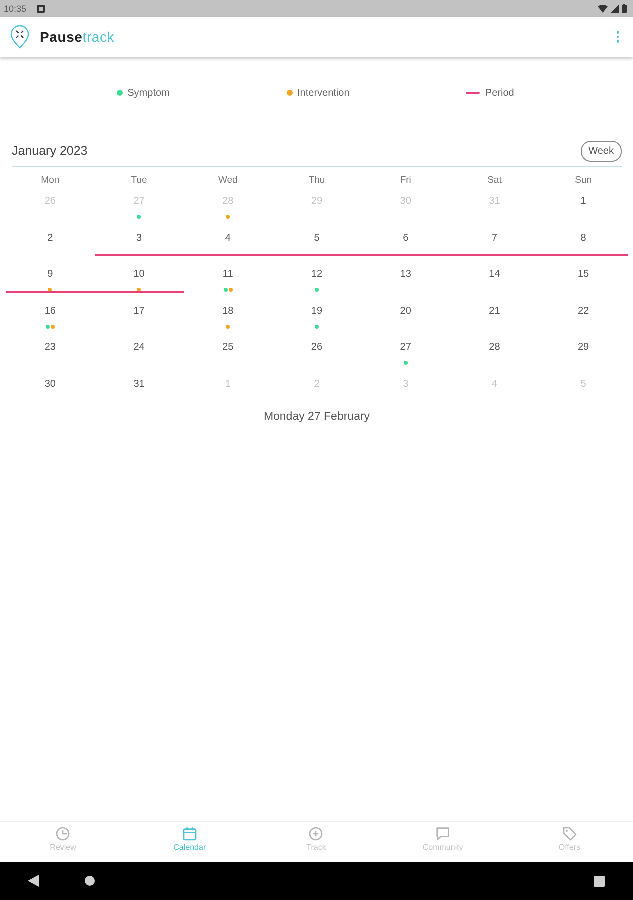 This screenshot has height=900, width=633. What do you see at coordinates (583, 205) in the screenshot?
I see `calendar-day: 1` at bounding box center [583, 205].